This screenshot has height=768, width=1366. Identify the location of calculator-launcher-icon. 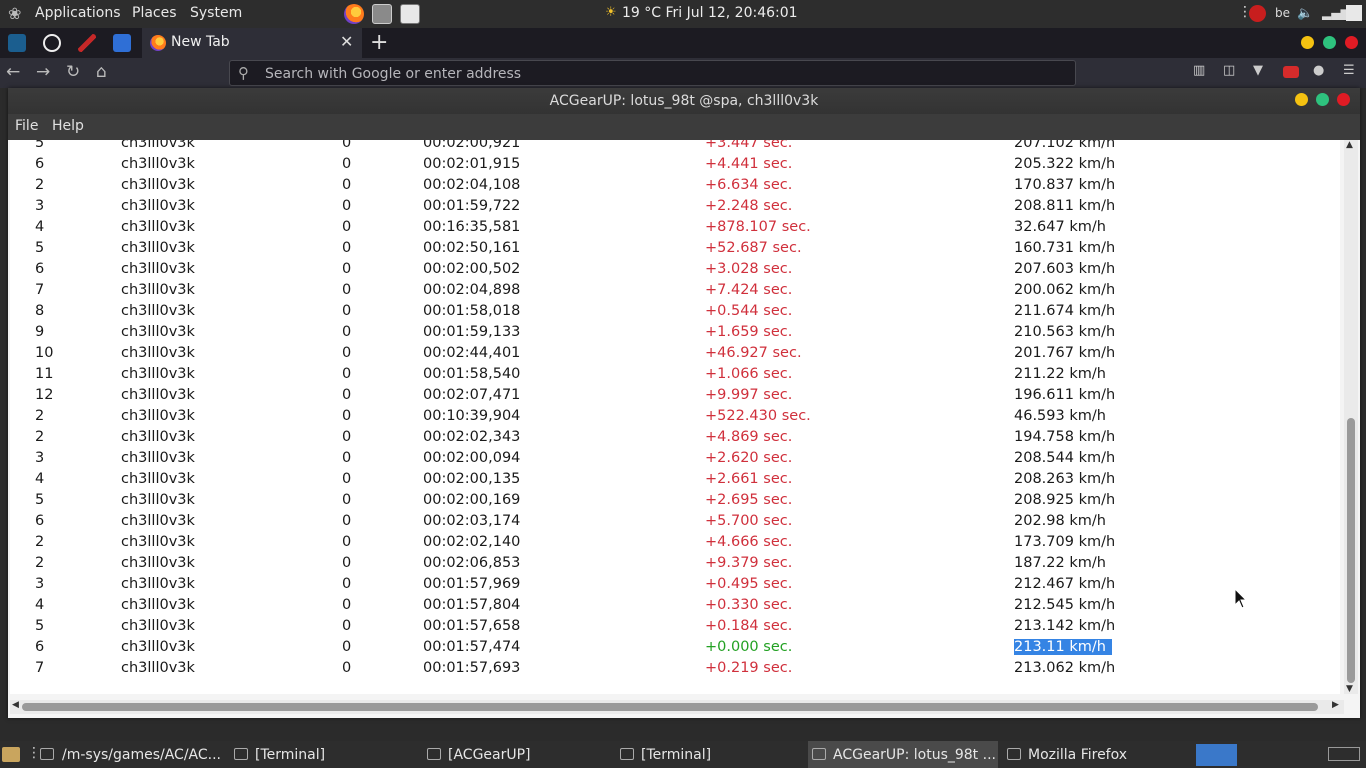
(410, 14).